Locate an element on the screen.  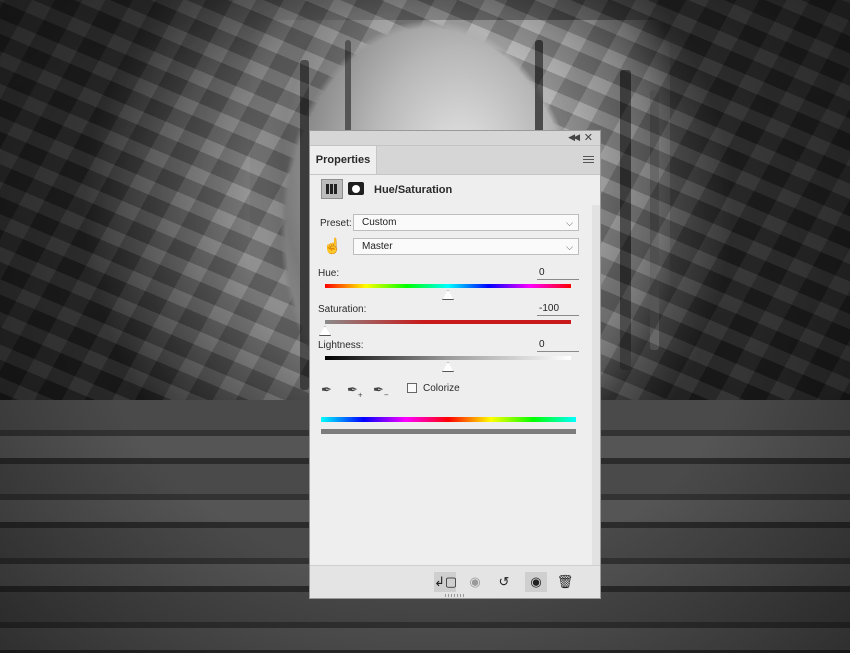
panel-menu-icon is located at coordinates (588, 160).